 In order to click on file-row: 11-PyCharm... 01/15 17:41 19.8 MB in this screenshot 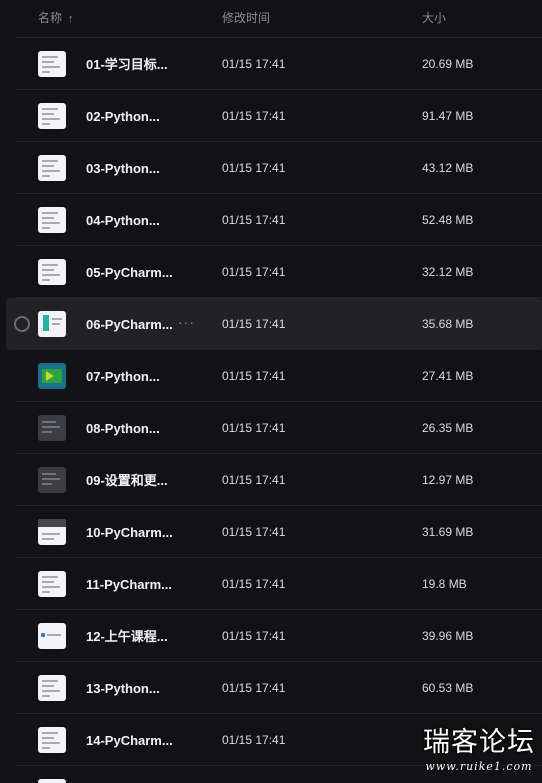, I will do `click(271, 584)`.